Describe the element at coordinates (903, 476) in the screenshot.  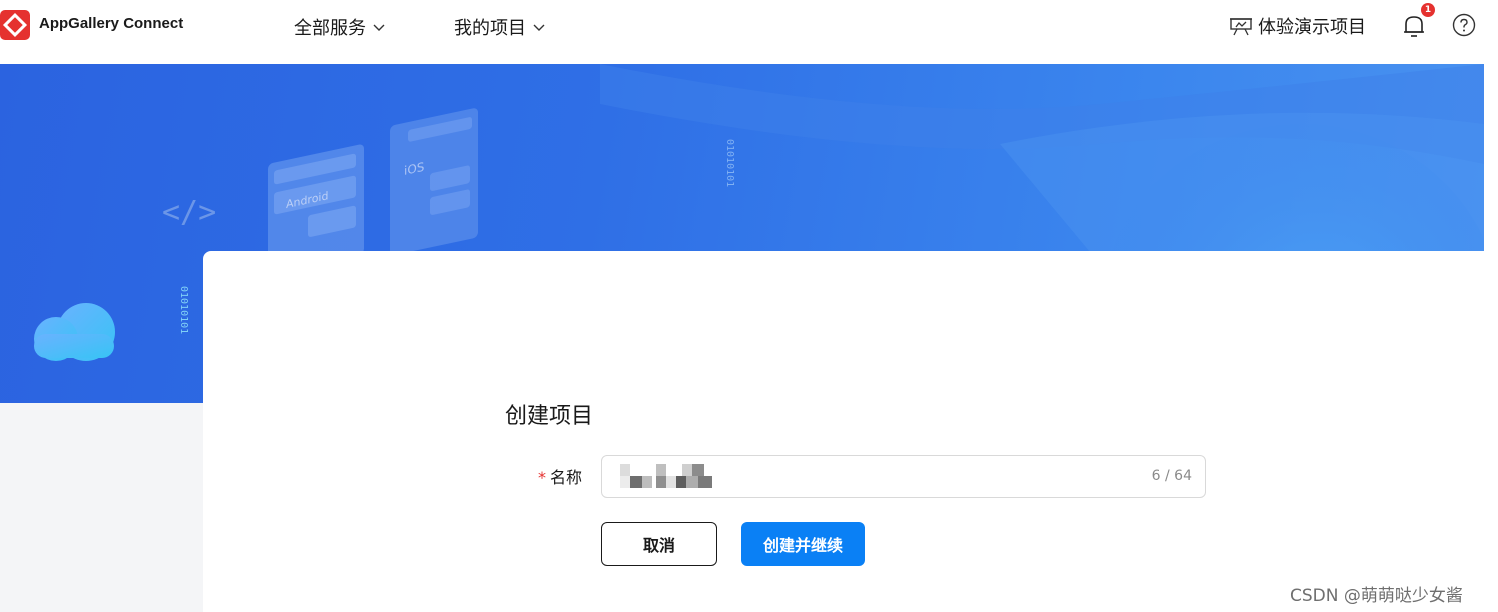
I see `project-name-input: 6 / 64` at that location.